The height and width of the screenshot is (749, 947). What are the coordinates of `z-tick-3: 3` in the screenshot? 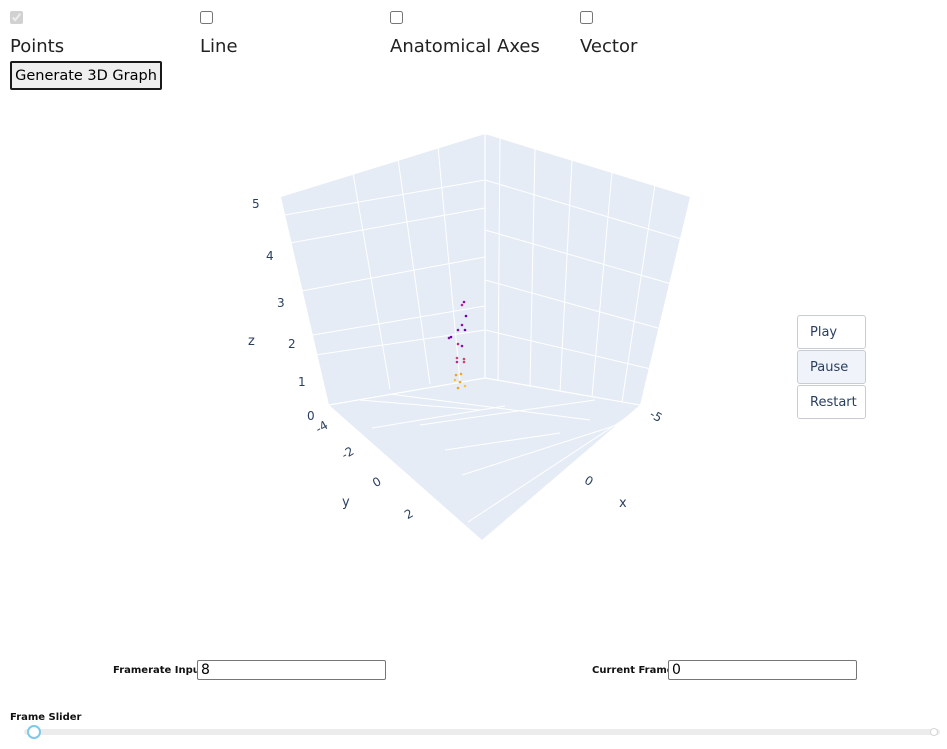 It's located at (281, 303).